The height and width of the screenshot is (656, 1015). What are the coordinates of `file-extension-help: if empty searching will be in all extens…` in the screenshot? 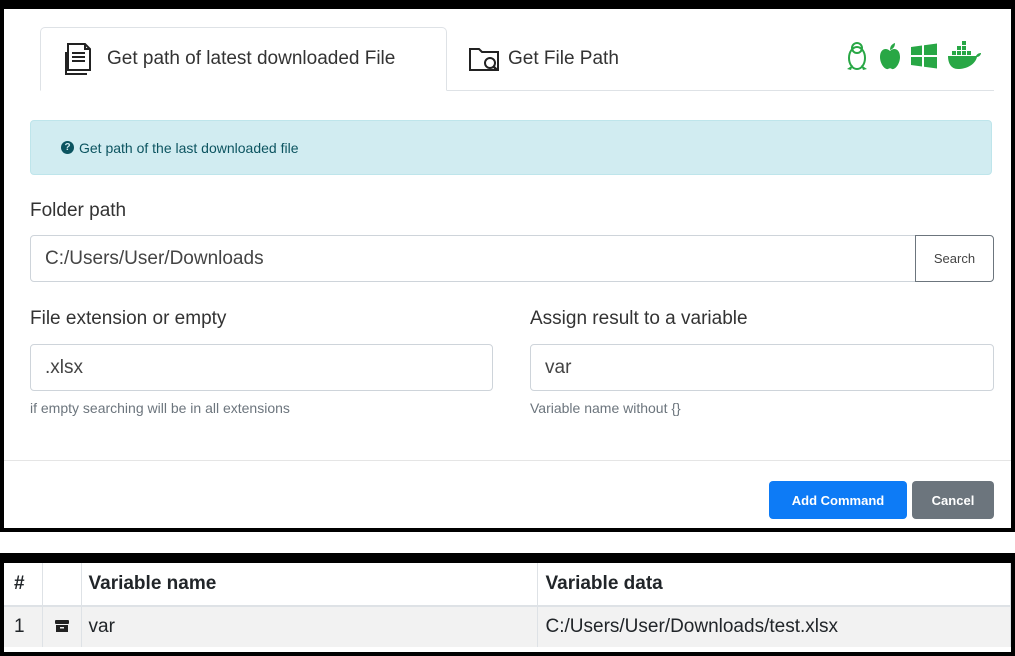 It's located at (160, 408).